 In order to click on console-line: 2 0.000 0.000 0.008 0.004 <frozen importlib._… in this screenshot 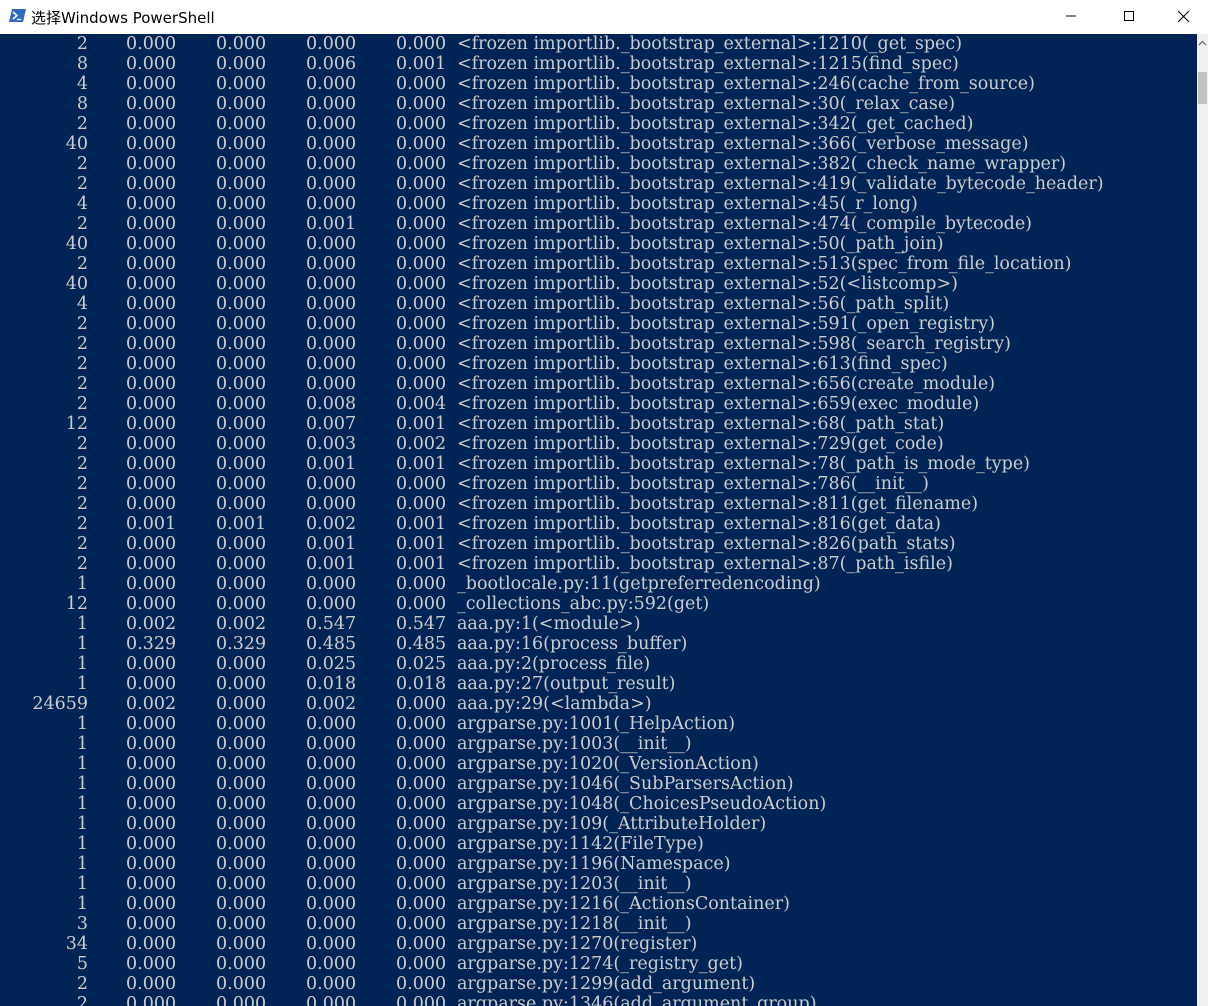, I will do `click(598, 404)`.